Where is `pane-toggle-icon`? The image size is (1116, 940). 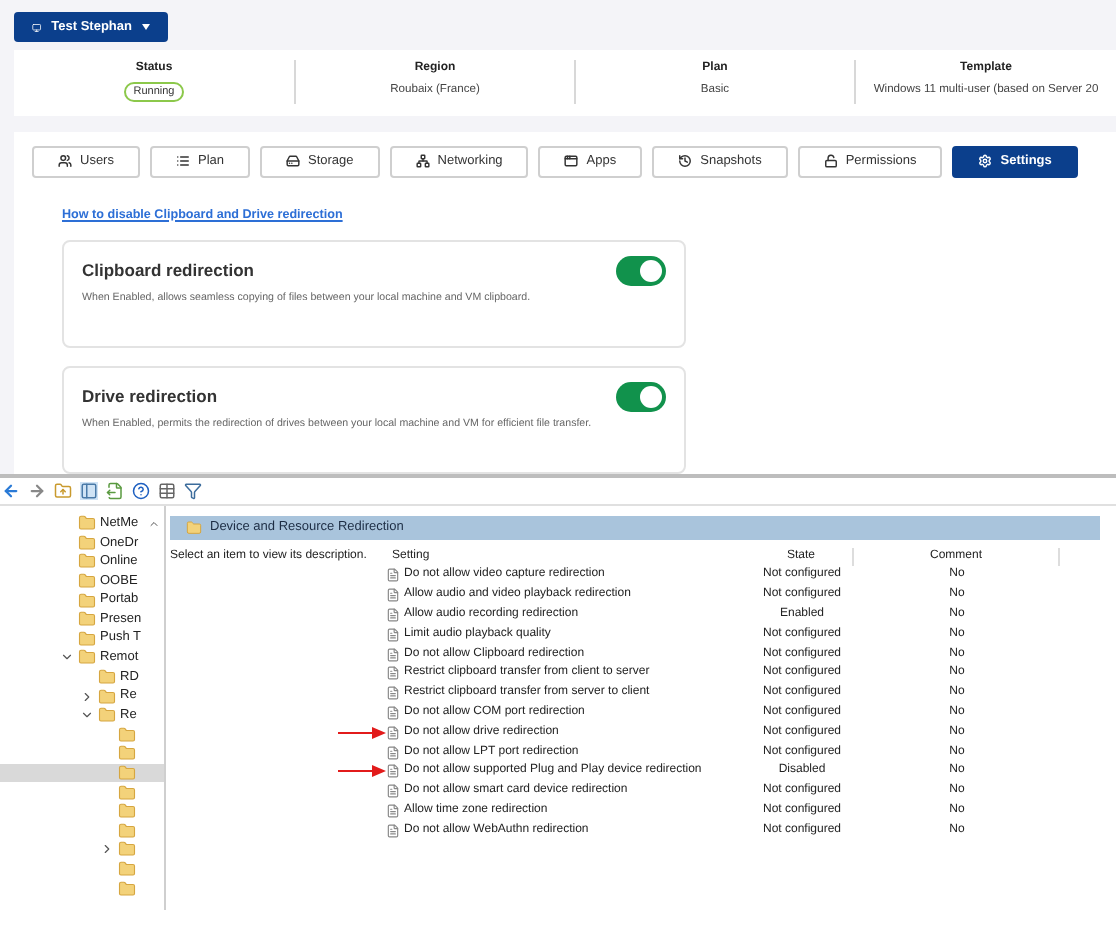
pane-toggle-icon is located at coordinates (89, 491).